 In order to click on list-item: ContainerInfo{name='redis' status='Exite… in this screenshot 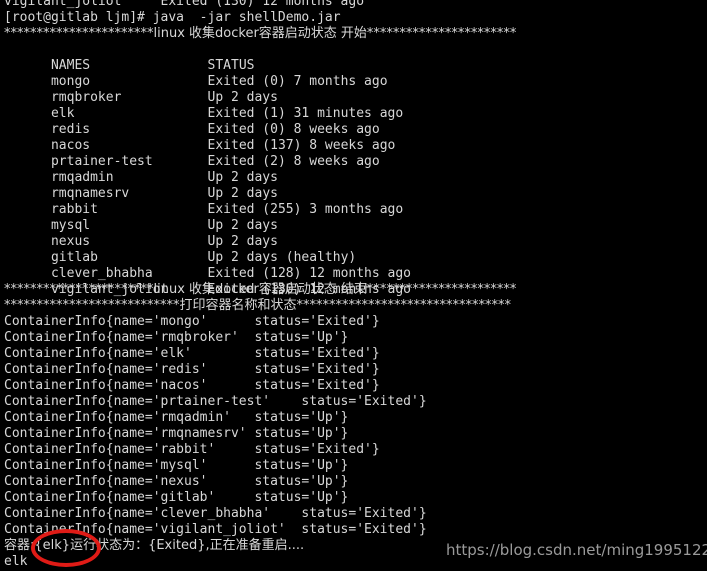, I will do `click(192, 369)`.